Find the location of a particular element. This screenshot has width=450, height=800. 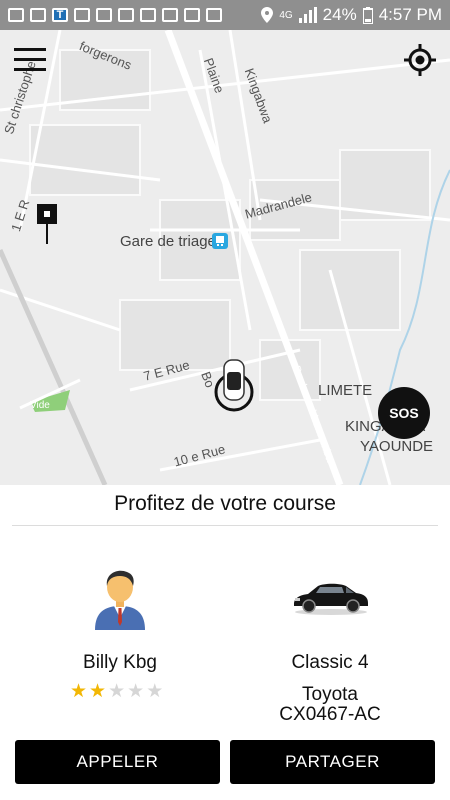

hamburger-menu-icon is located at coordinates (30, 60).